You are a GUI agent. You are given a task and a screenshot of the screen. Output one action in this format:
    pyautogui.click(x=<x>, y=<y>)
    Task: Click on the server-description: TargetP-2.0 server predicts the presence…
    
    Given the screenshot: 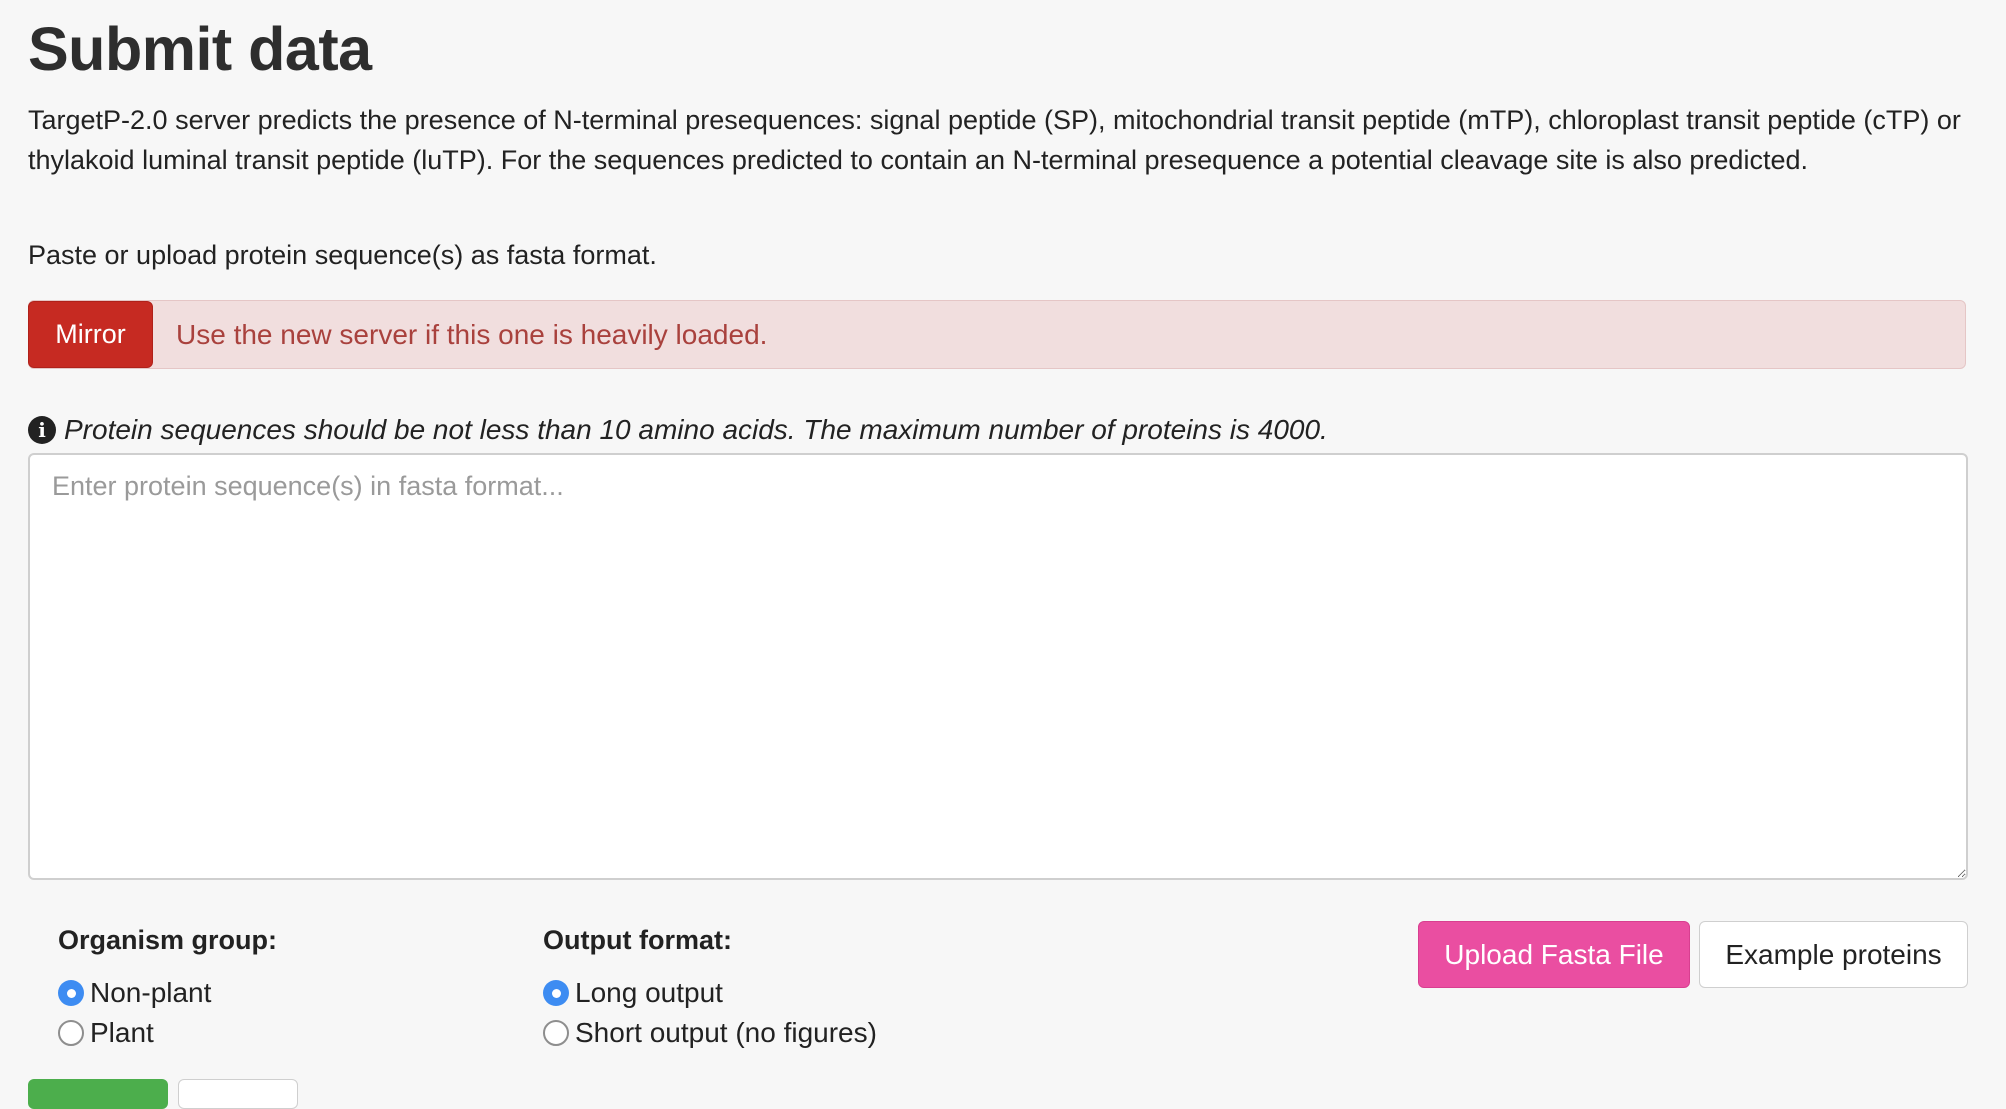 What is the action you would take?
    pyautogui.click(x=994, y=140)
    